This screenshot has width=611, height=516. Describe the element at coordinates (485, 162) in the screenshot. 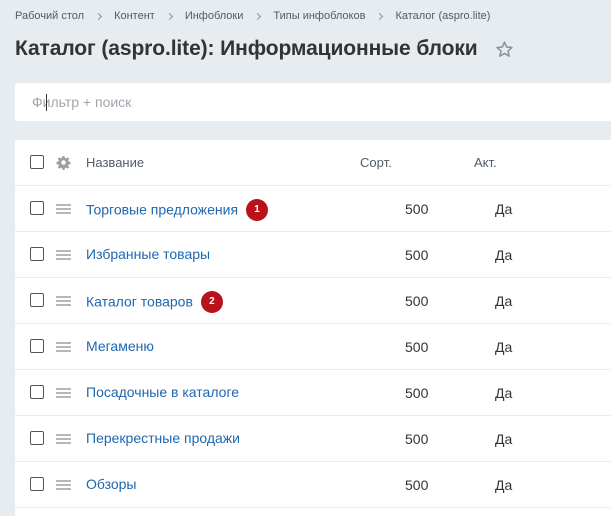

I see `column-header-active: Акт.` at that location.